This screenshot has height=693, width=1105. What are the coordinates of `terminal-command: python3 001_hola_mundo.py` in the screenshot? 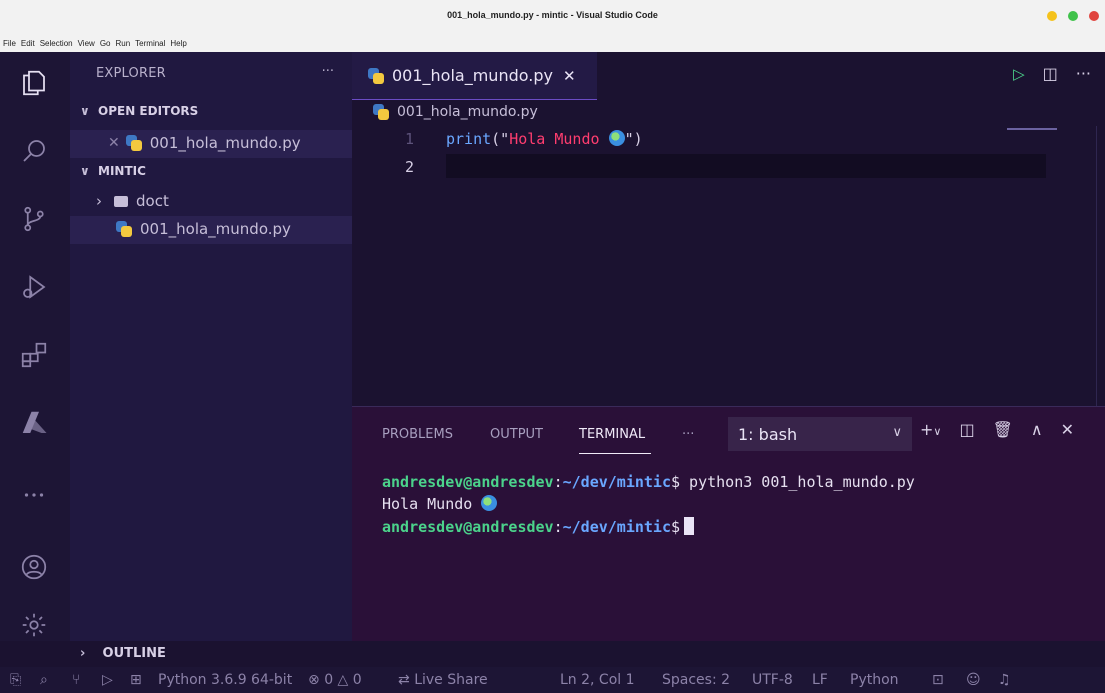 It's located at (797, 482).